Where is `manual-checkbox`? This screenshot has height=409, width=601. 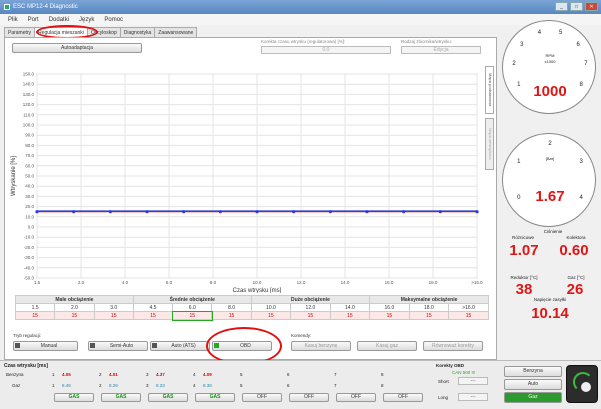
manual-checkbox is located at coordinates (17, 345).